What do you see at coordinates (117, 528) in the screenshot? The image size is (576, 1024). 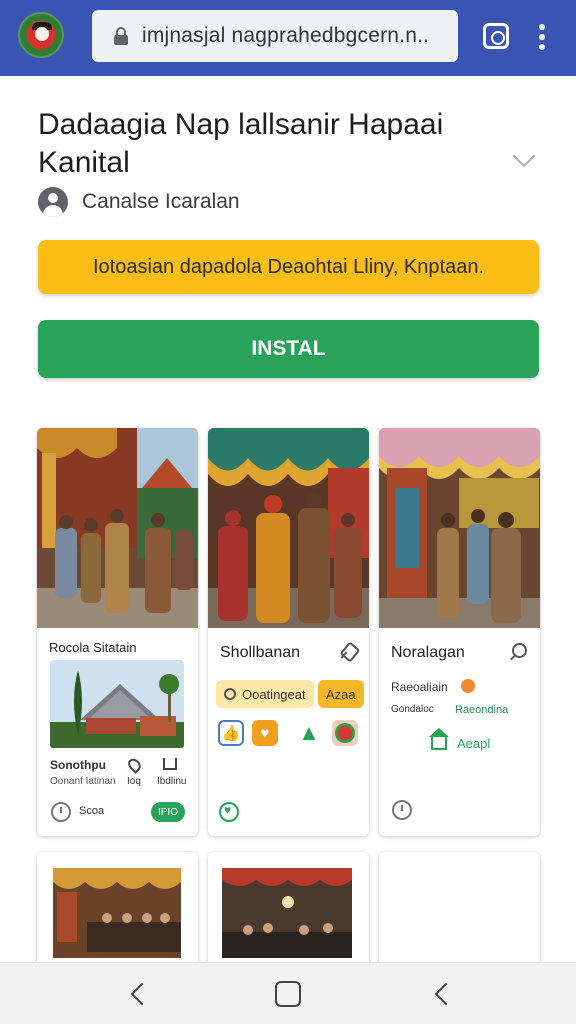 I see `card-1-photo` at bounding box center [117, 528].